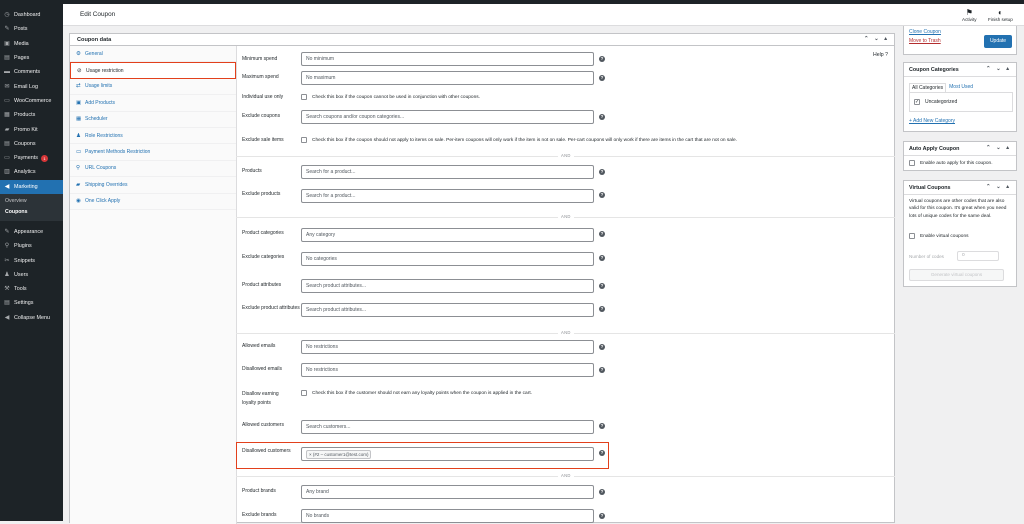  I want to click on sidebar-item-pages: ▤ Pages, so click(31, 58).